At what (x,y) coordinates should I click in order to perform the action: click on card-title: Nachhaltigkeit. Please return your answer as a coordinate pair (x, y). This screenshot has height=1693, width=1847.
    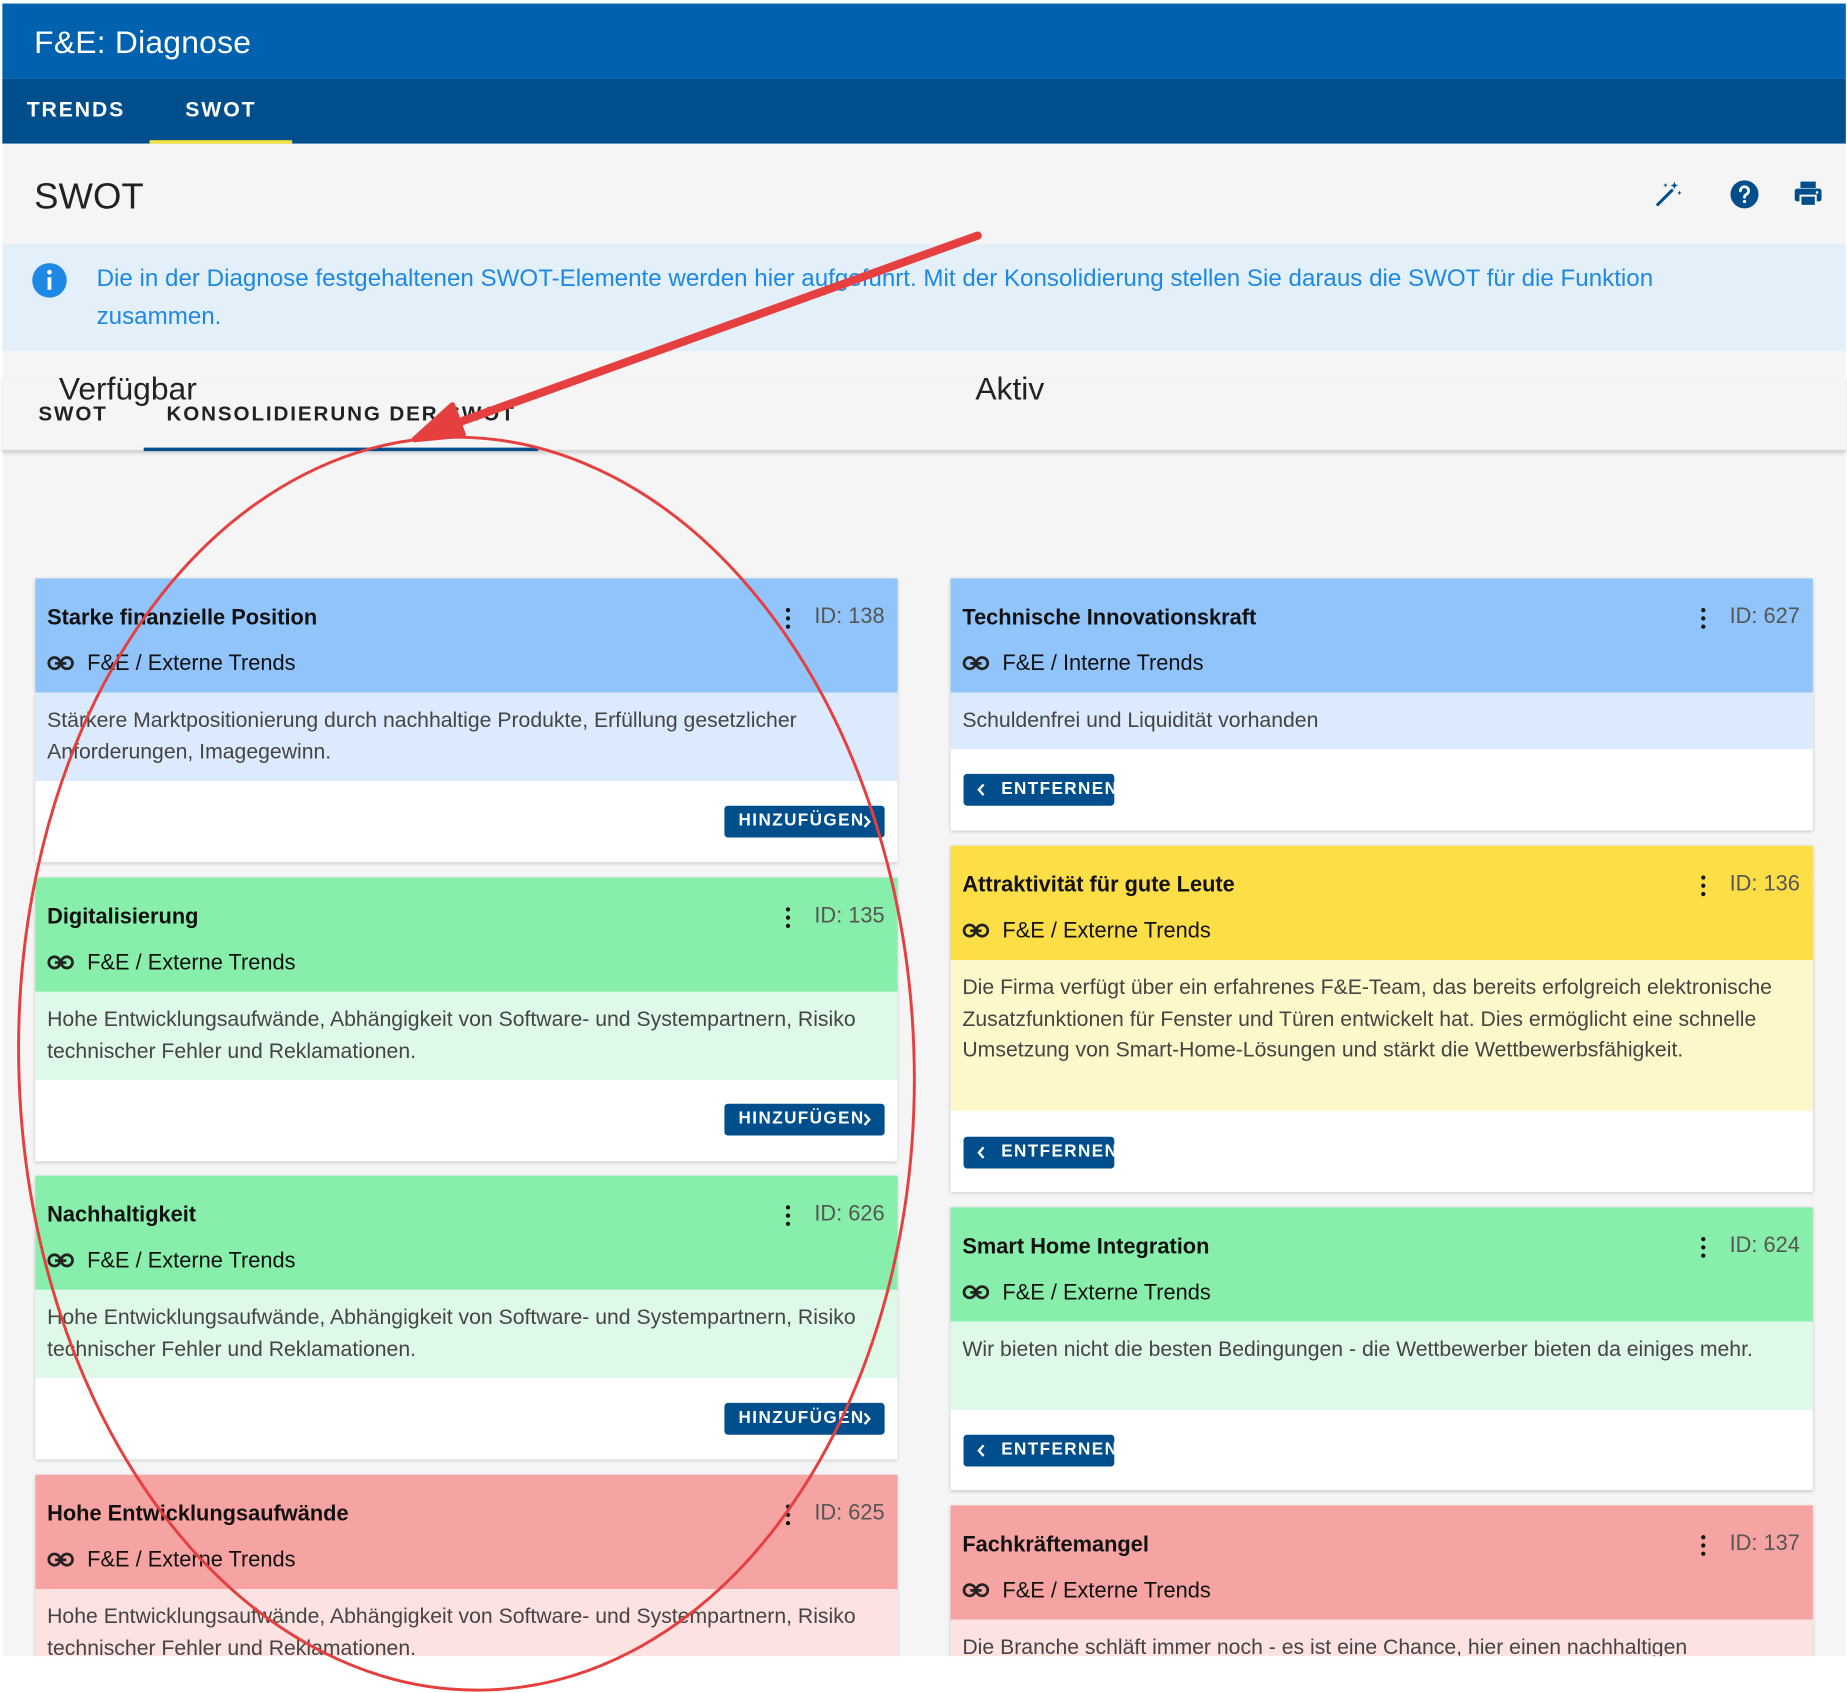
    Looking at the image, I should click on (122, 1214).